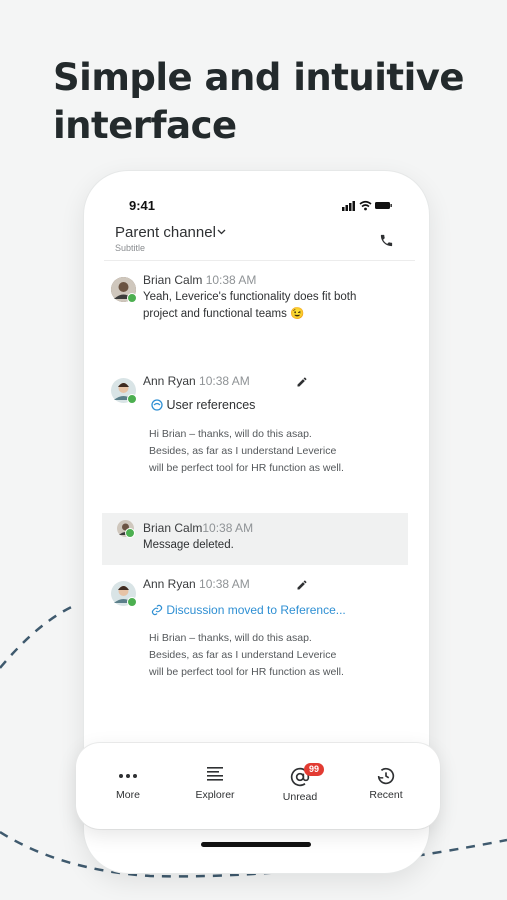  Describe the element at coordinates (198, 528) in the screenshot. I see `message-author: Brian Calm10:38 AM` at that location.